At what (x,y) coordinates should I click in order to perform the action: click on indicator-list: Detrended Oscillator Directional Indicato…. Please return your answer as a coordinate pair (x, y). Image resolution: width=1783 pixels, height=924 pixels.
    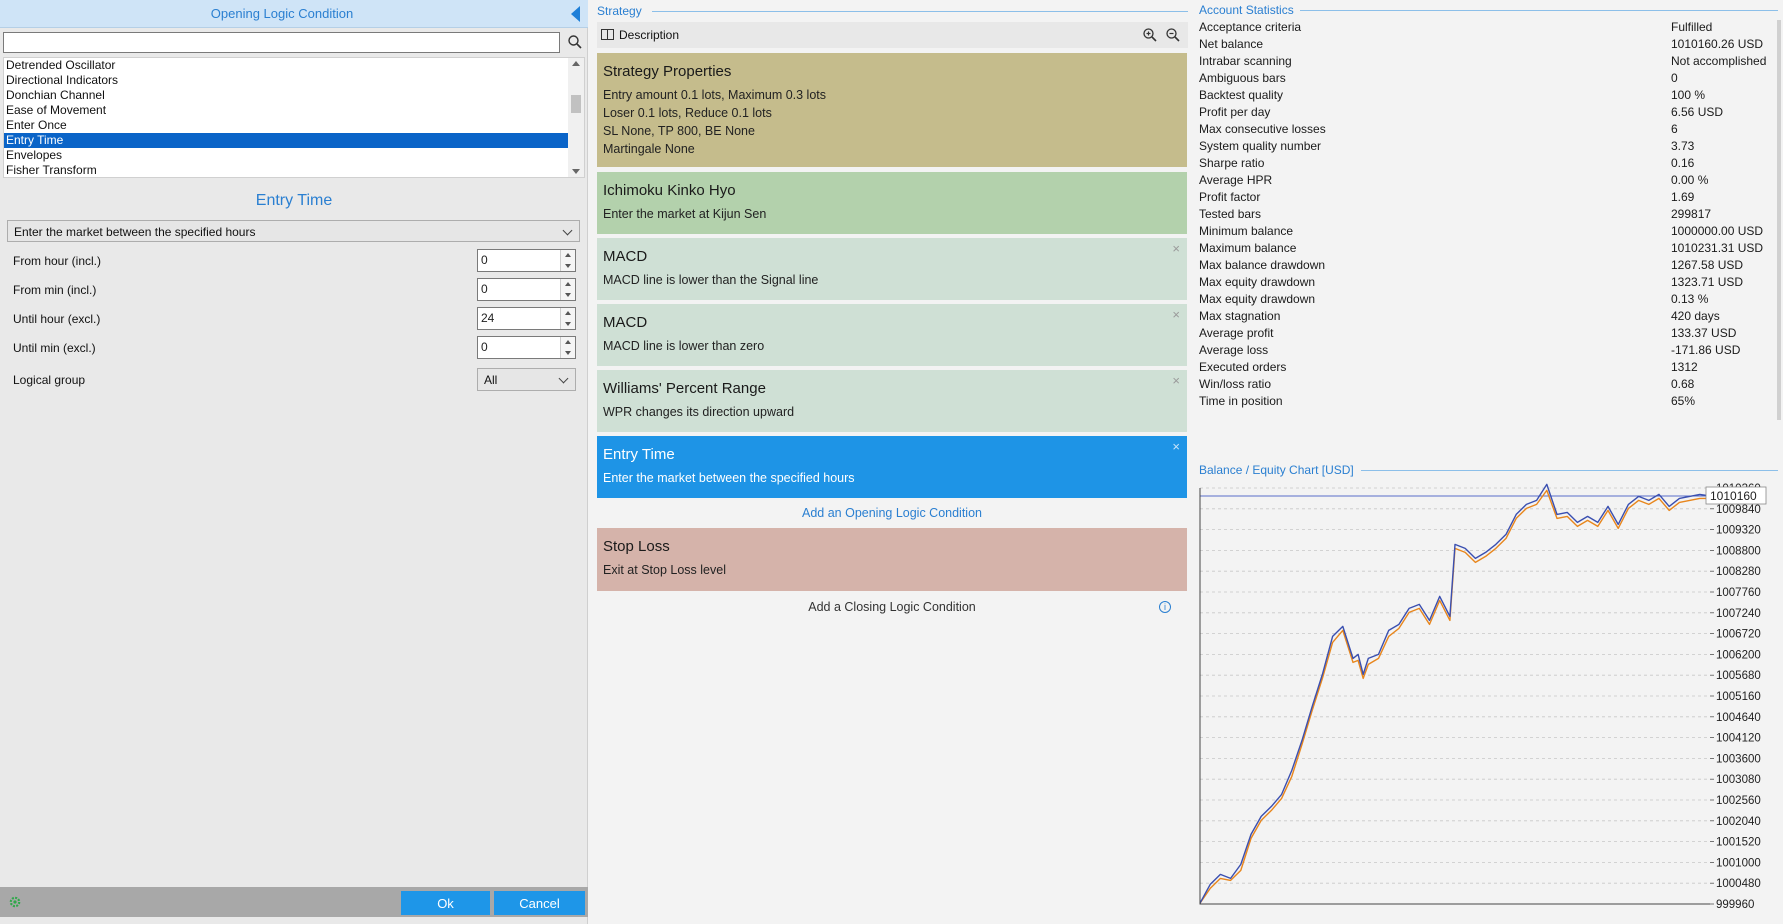
    Looking at the image, I should click on (294, 117).